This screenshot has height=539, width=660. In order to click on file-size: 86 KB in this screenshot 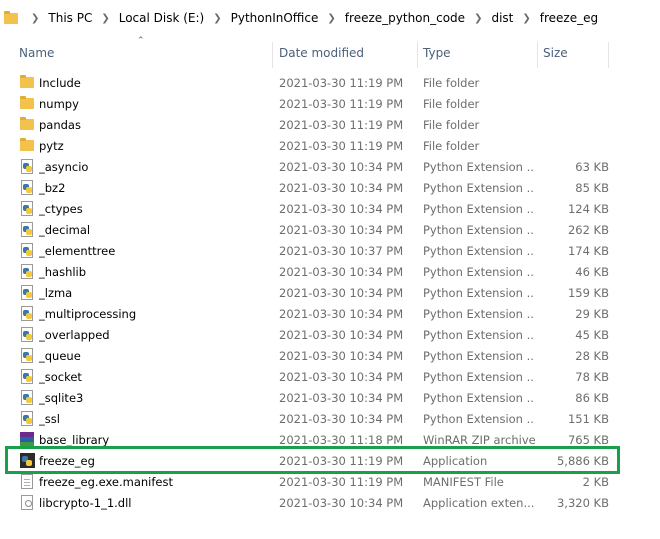, I will do `click(592, 397)`.